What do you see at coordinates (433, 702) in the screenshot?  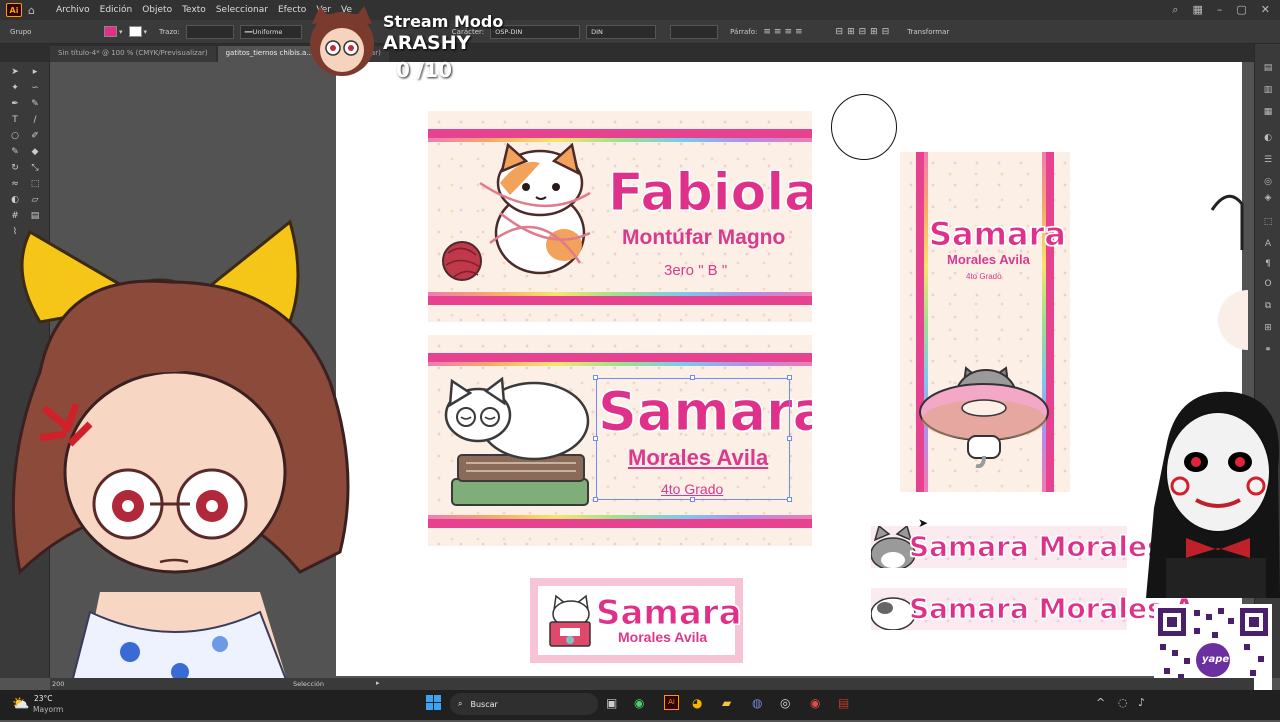 I see `windows-start-icon` at bounding box center [433, 702].